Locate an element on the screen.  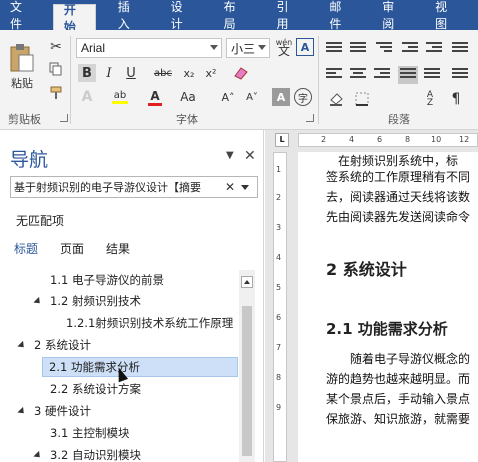
ruler-tick: 4 is located at coordinates (279, 257).